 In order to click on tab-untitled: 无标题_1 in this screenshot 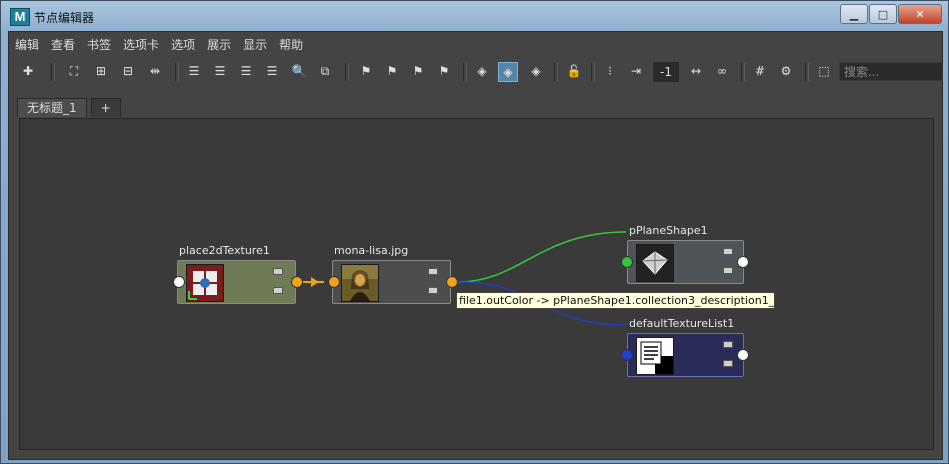, I will do `click(52, 107)`.